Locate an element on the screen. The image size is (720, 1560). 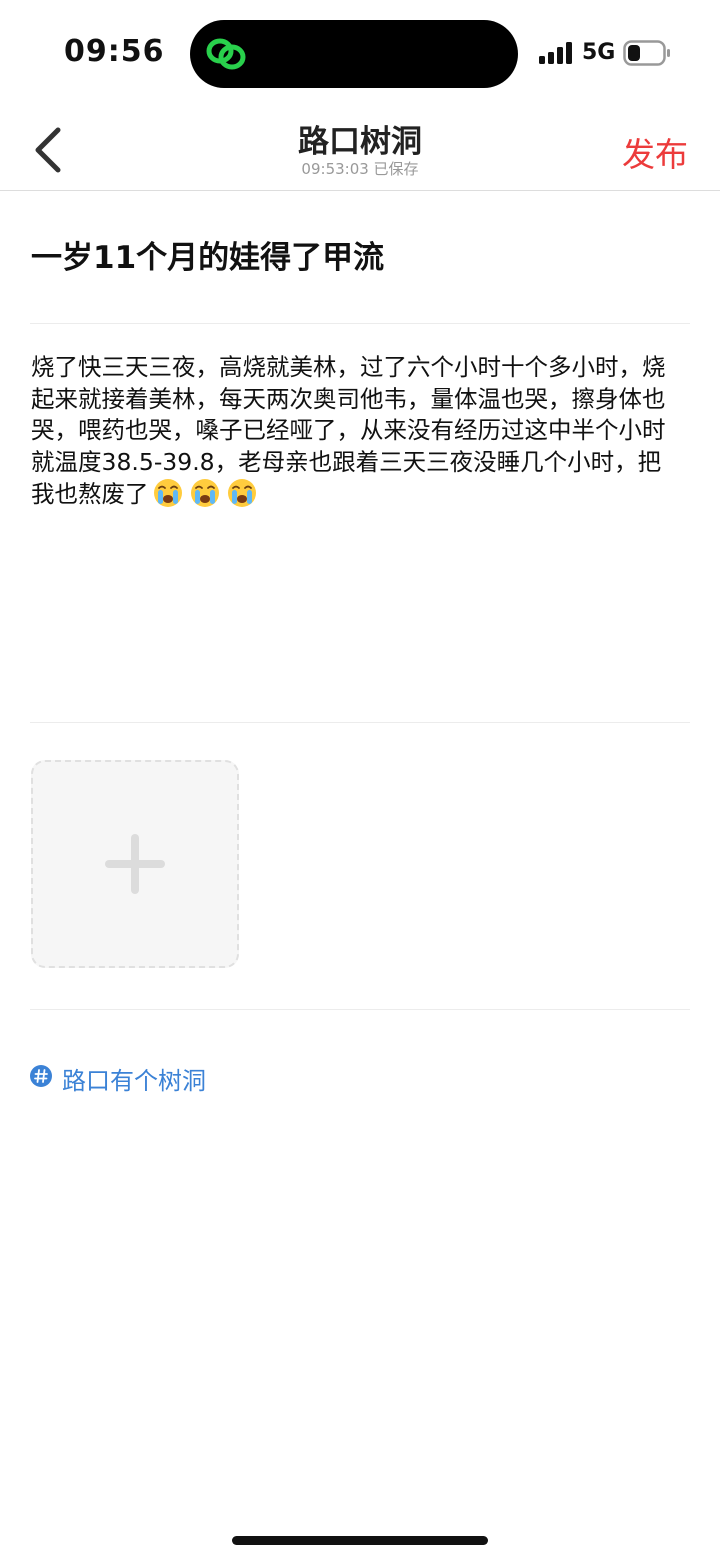
chevron-left-icon is located at coordinates (48, 150).